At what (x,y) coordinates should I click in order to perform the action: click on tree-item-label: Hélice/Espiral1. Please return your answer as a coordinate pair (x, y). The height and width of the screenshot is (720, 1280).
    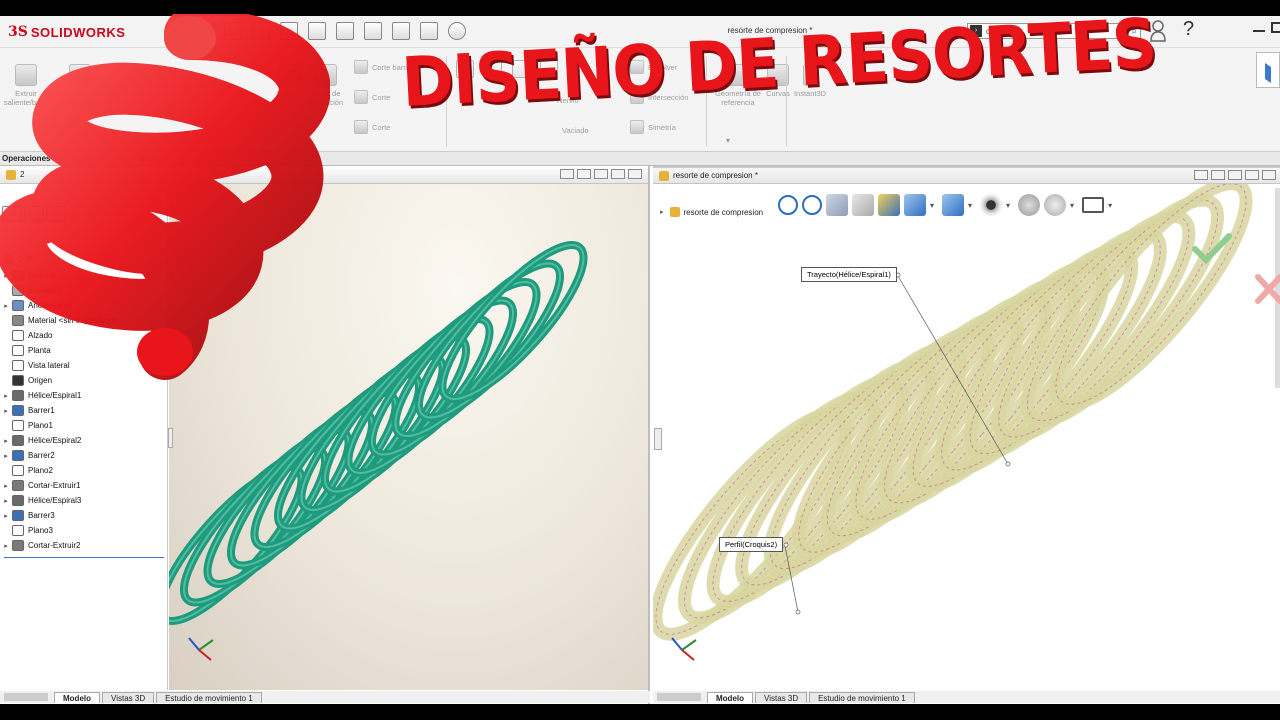
    Looking at the image, I should click on (55, 395).